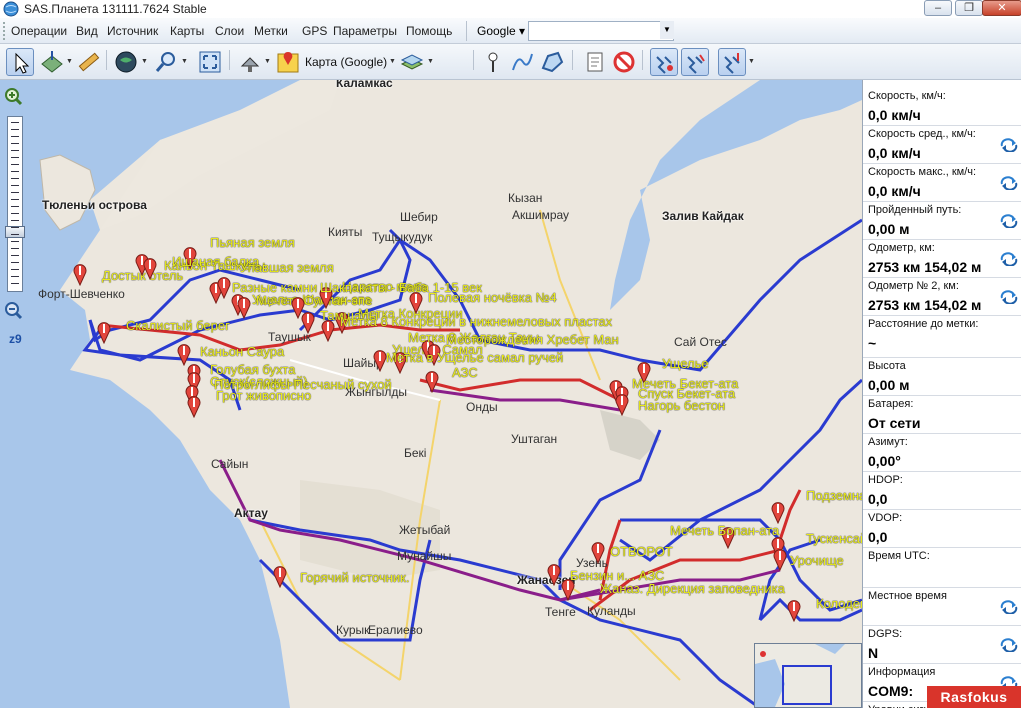  I want to click on map-source-button, so click(288, 62).